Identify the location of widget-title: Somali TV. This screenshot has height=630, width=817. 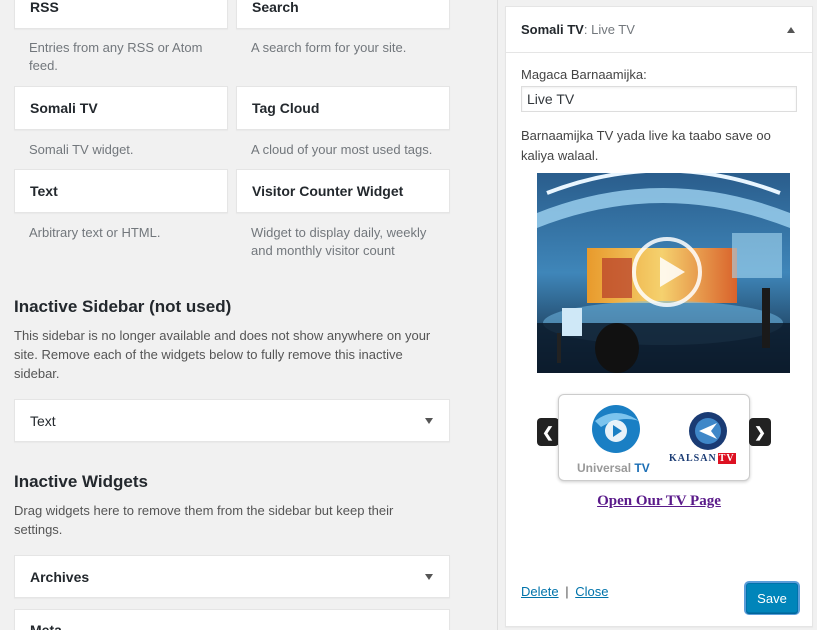
(64, 108).